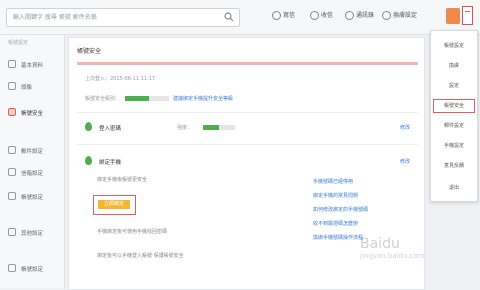  I want to click on mailbox-icon, so click(12, 172).